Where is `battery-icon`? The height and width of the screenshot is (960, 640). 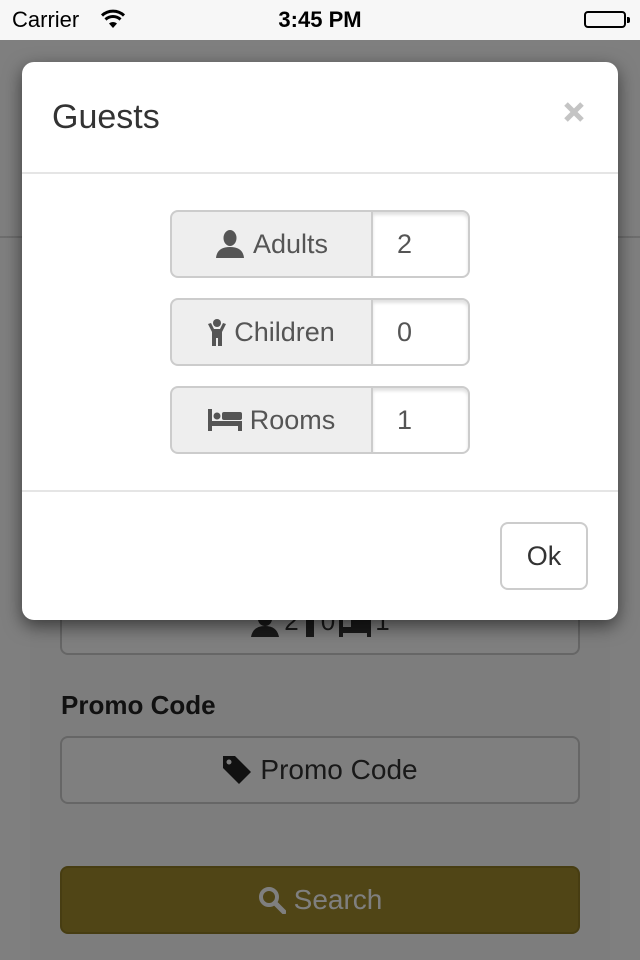
battery-icon is located at coordinates (607, 19).